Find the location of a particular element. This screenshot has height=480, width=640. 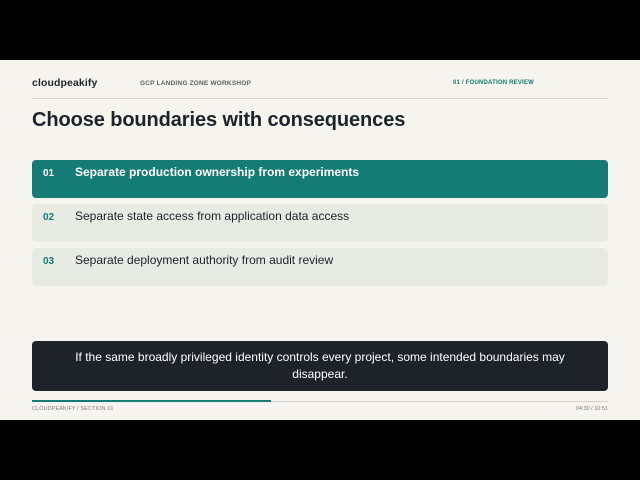

workshop-title: GCP LANDING ZONE WORKSHOP is located at coordinates (196, 83).